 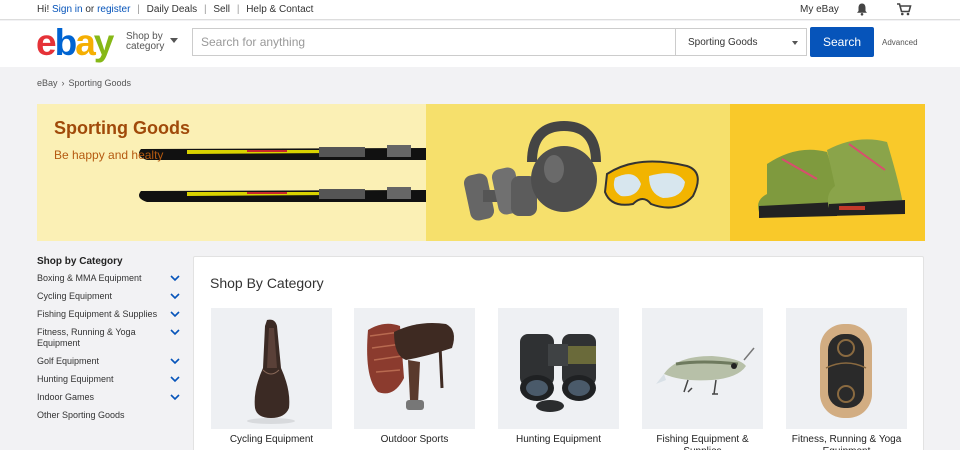 What do you see at coordinates (85, 42) in the screenshot?
I see `logo-letter: a` at bounding box center [85, 42].